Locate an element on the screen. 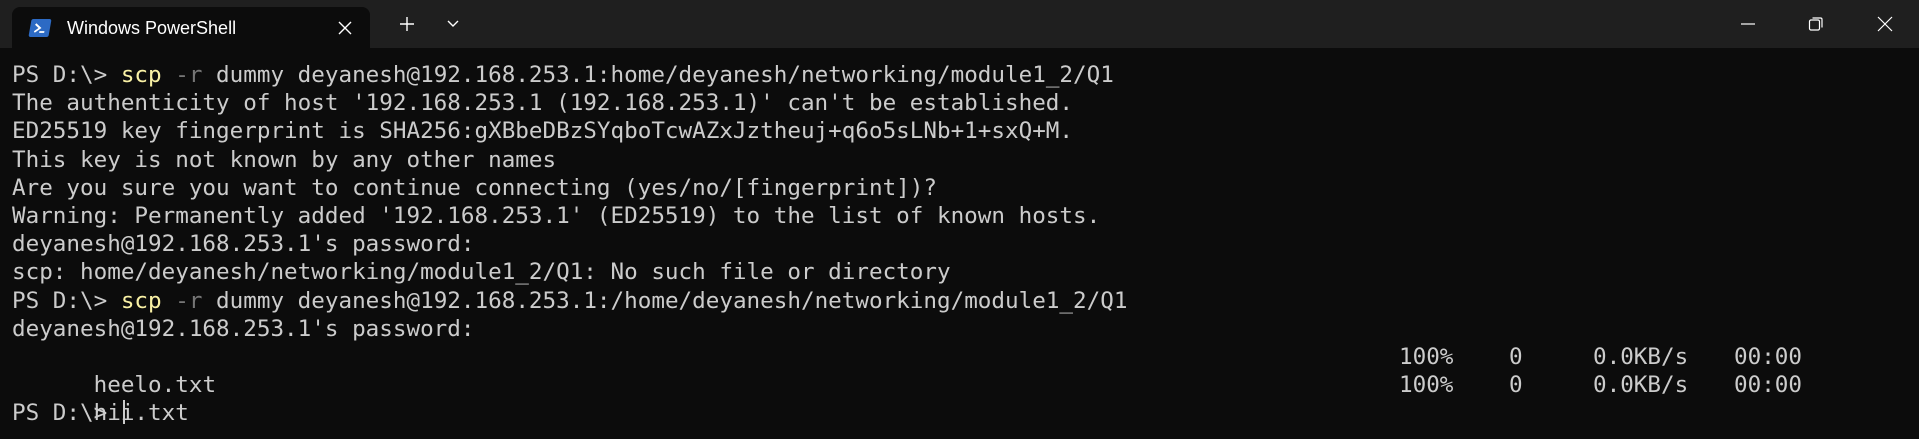 The width and height of the screenshot is (1919, 439). text-cursor is located at coordinates (123, 412).